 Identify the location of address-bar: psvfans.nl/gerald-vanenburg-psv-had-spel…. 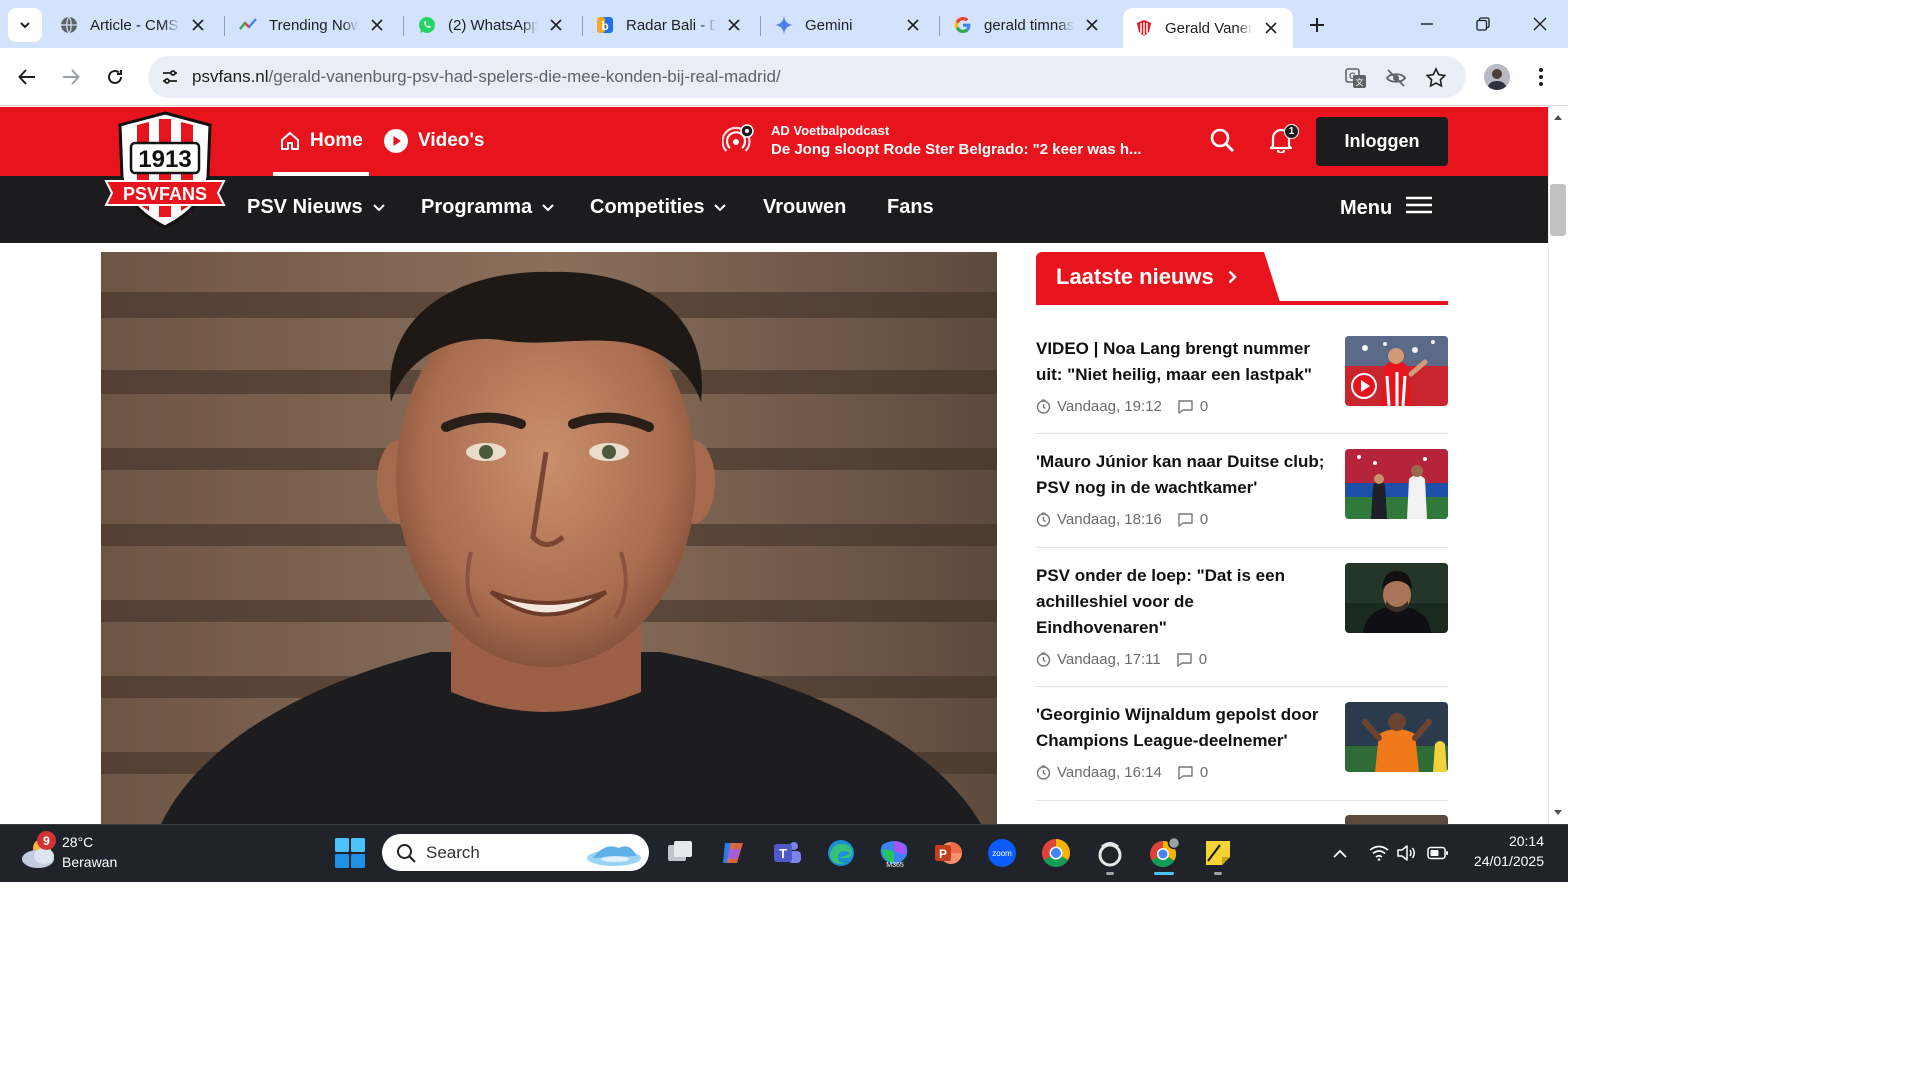
(807, 77).